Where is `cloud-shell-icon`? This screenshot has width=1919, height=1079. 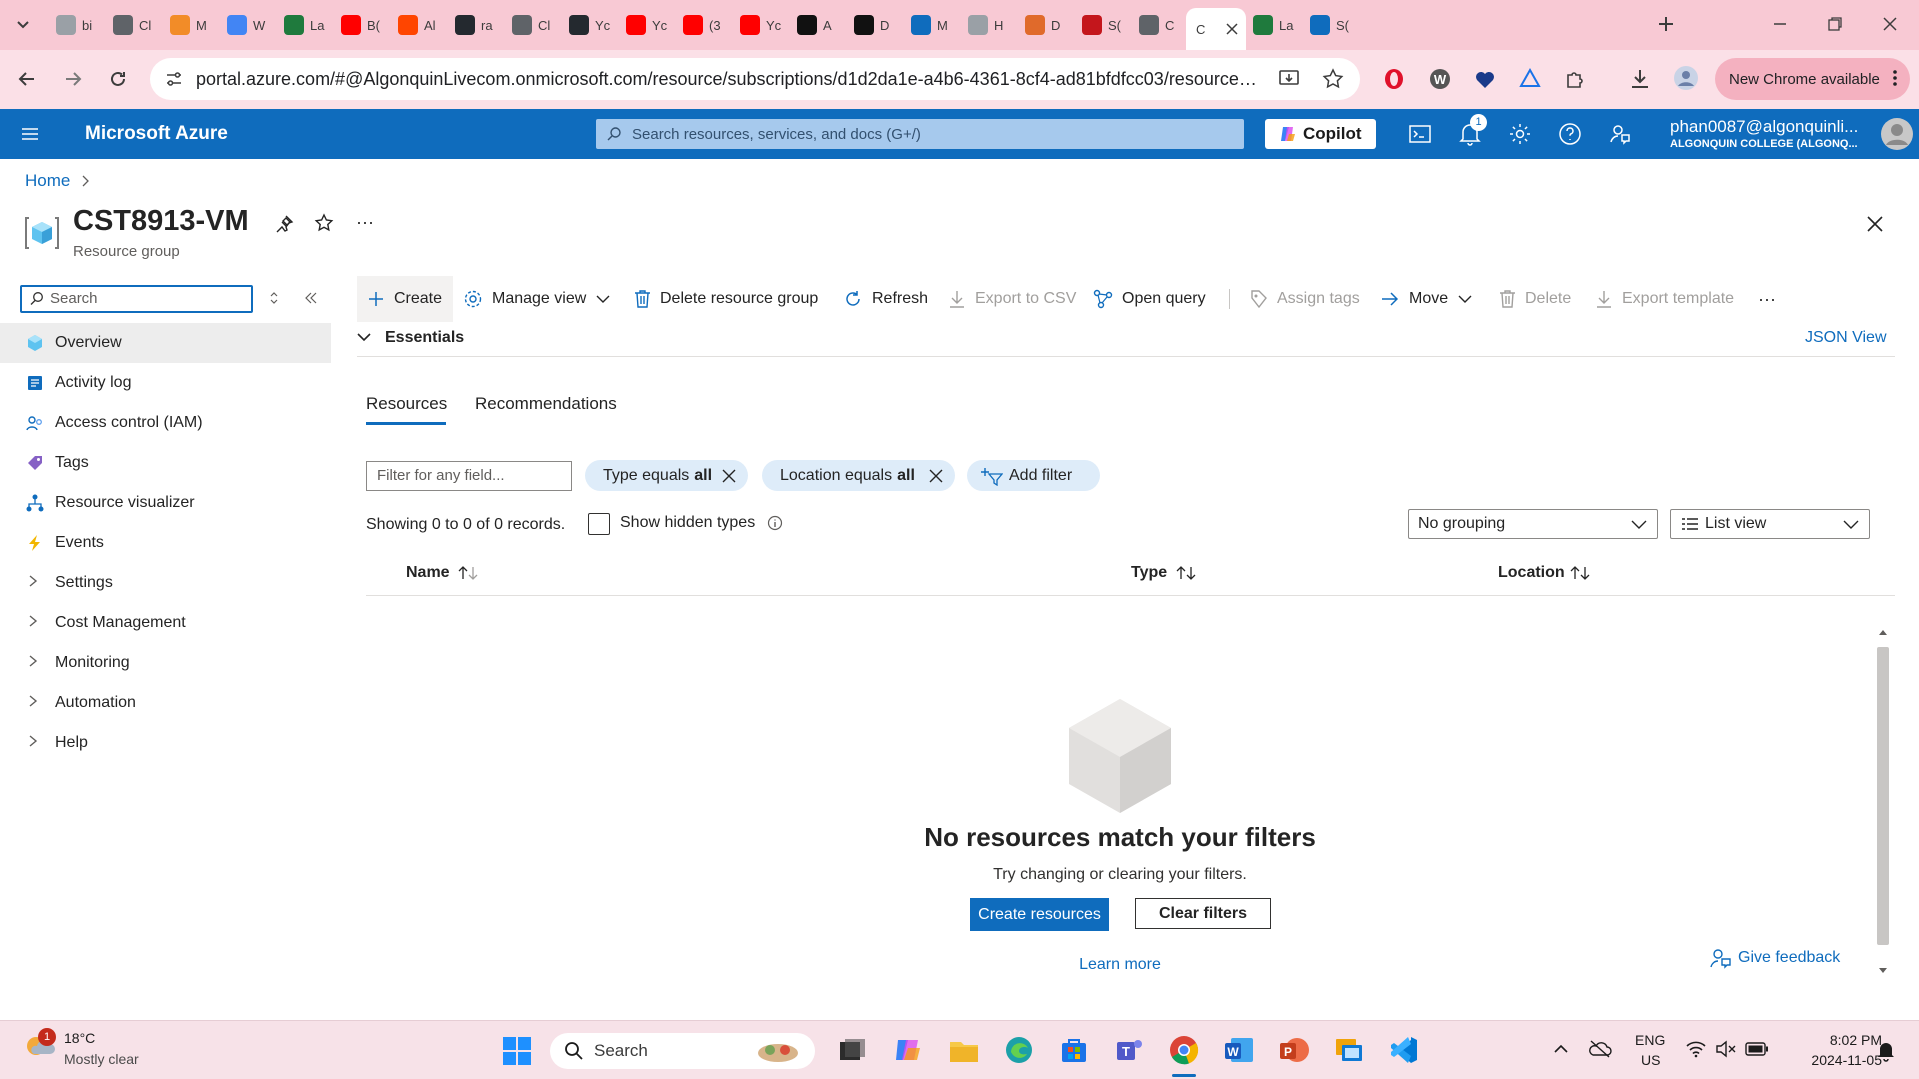
cloud-shell-icon is located at coordinates (1420, 134).